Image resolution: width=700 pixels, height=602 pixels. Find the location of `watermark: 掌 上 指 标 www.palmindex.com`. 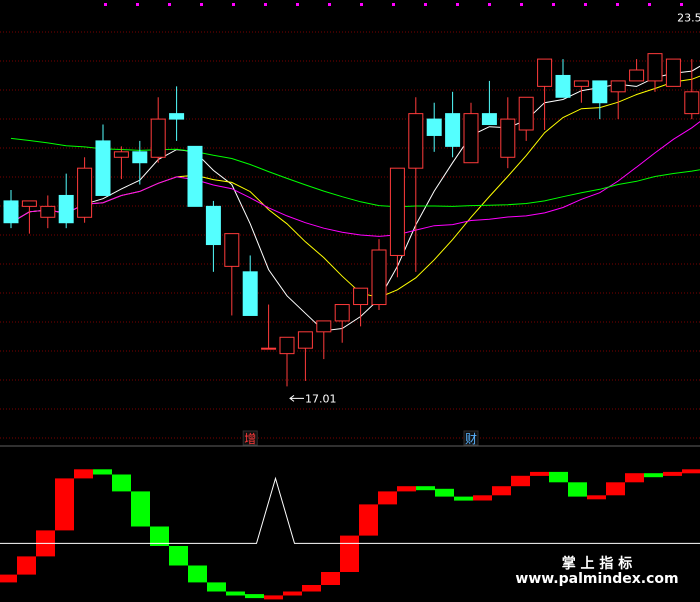

watermark: 掌 上 指 标 www.palmindex.com is located at coordinates (596, 571).